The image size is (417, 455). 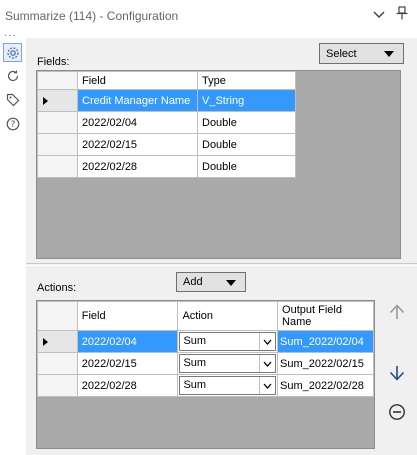 I want to click on more-dots-icon: ···, so click(x=10, y=35).